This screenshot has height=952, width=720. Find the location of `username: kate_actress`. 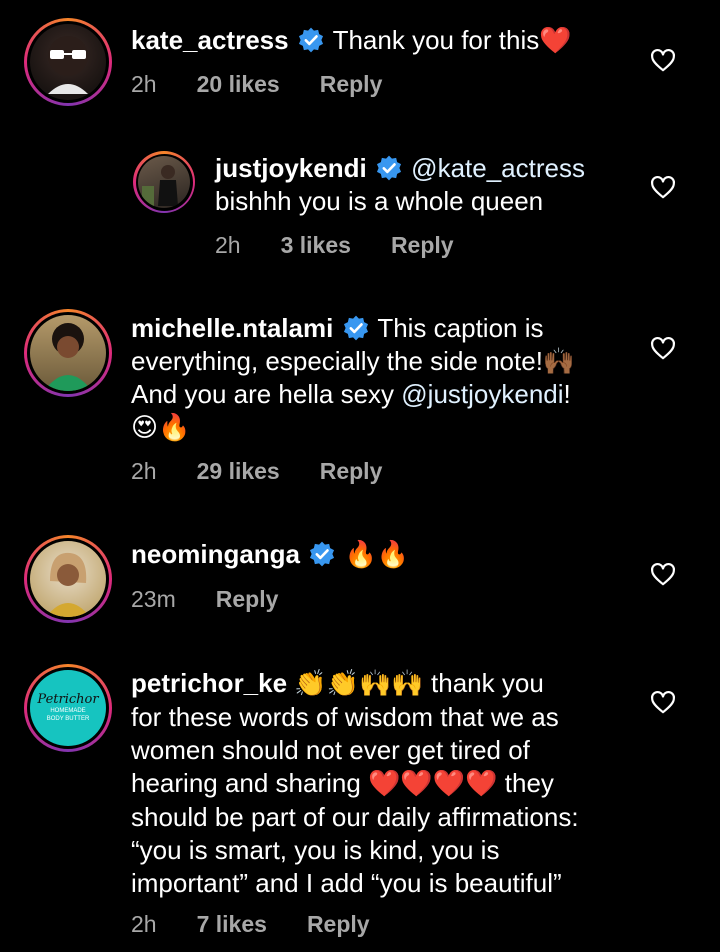

username: kate_actress is located at coordinates (210, 40).